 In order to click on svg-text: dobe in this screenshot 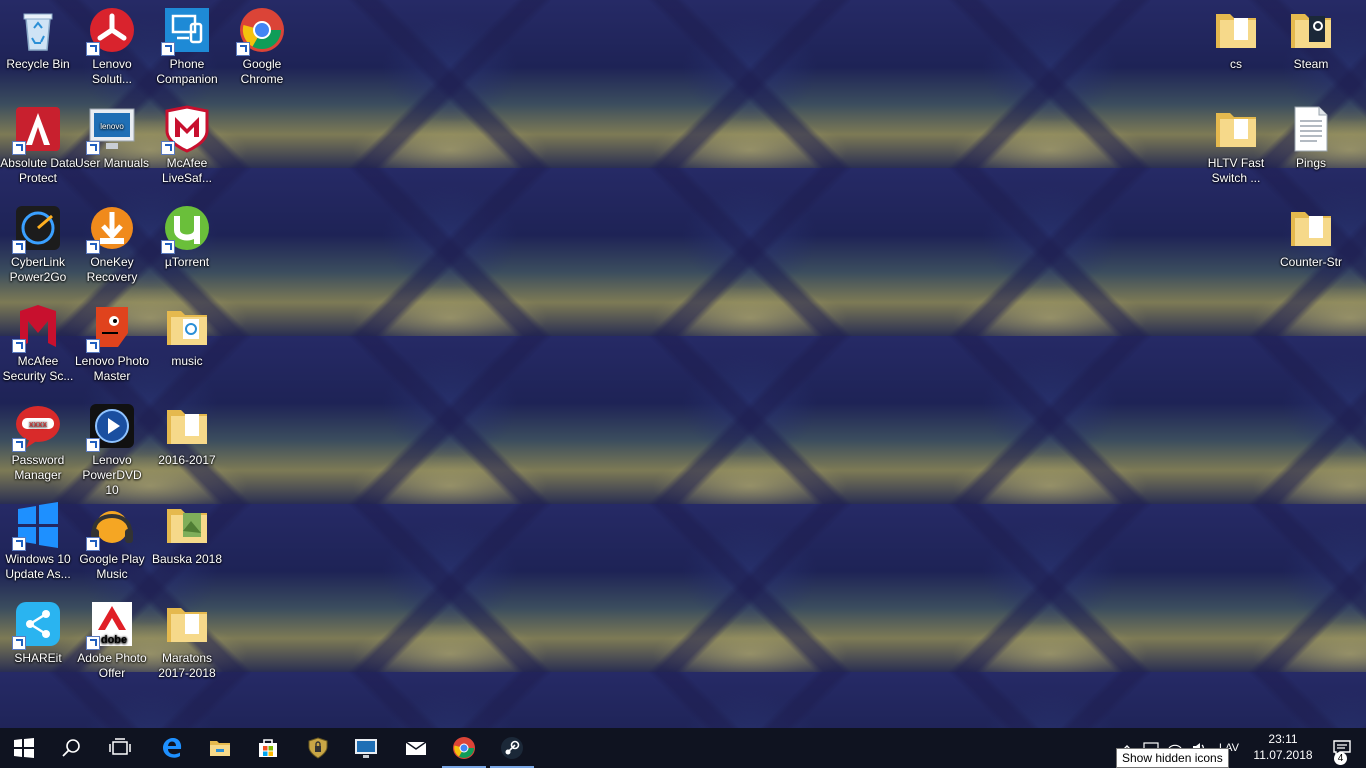, I will do `click(114, 640)`.